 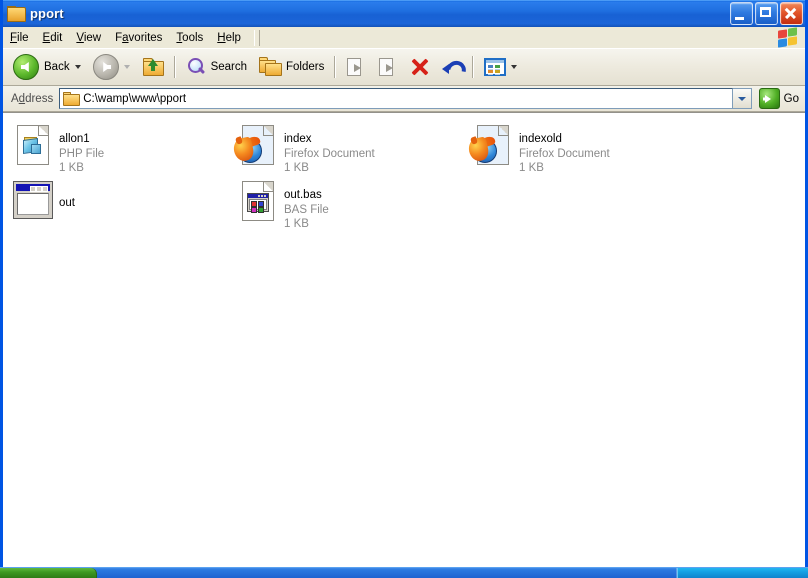 I want to click on windows-flag-icon, so click(x=788, y=37).